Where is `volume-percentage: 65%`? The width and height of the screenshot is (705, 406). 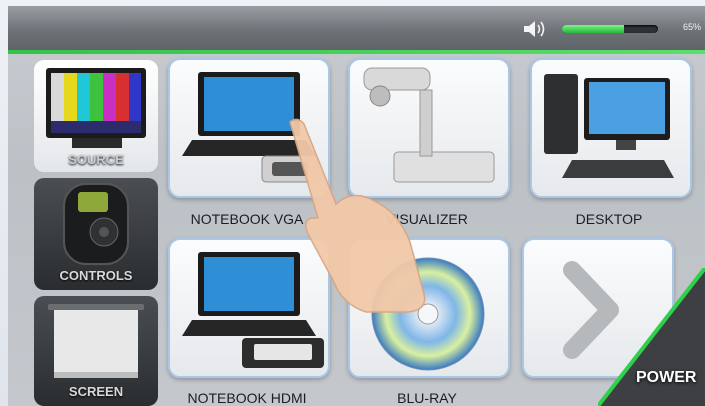
volume-percentage: 65% is located at coordinates (692, 27).